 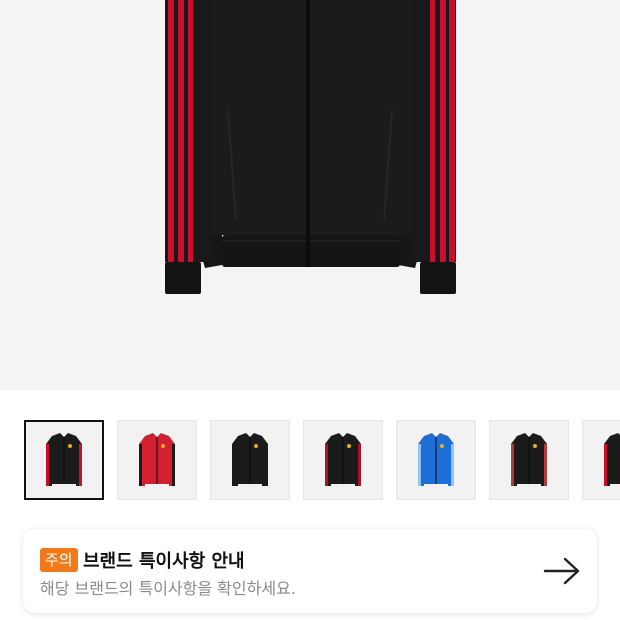 I want to click on thumbnail-black-gold-jacket, so click(x=250, y=460).